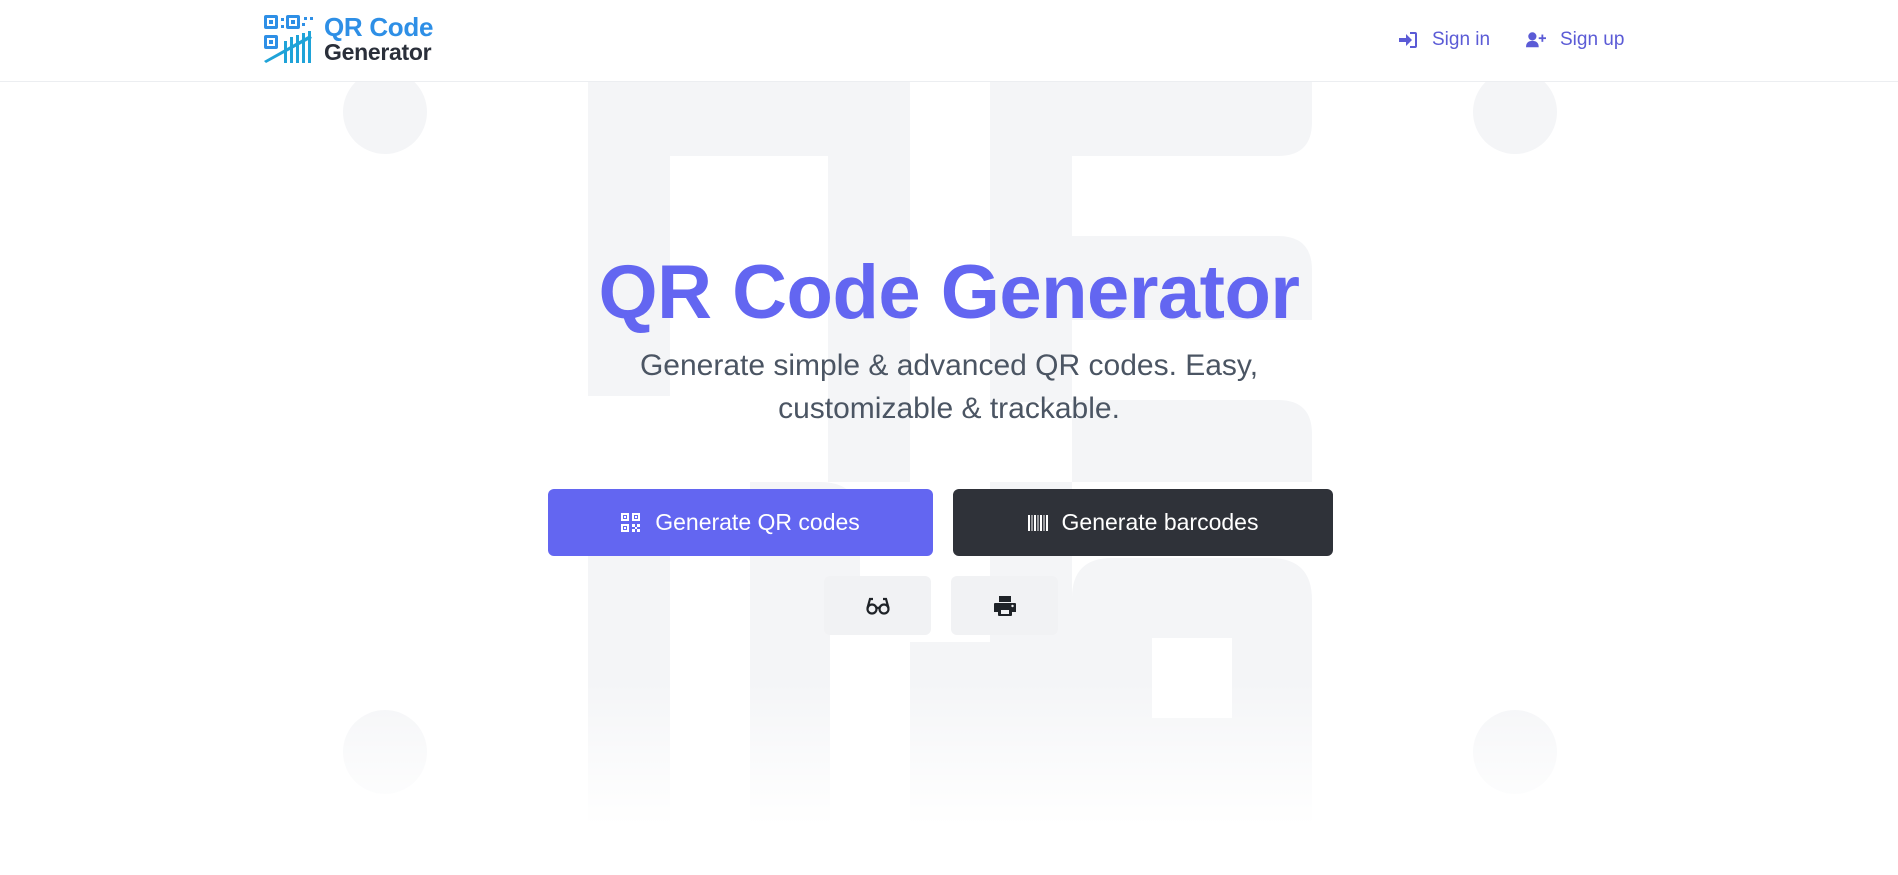  What do you see at coordinates (1461, 39) in the screenshot?
I see `sign-in-label: Sign in` at bounding box center [1461, 39].